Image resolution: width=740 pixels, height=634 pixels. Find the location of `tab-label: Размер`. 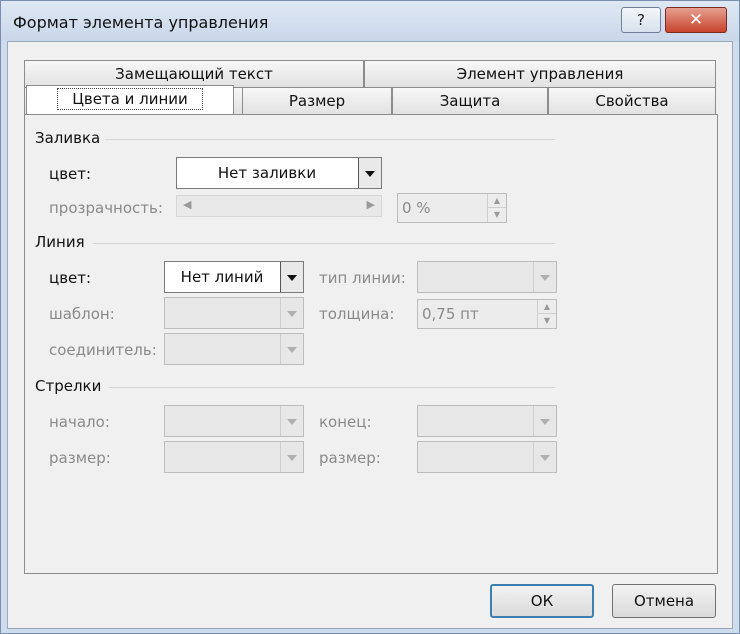

tab-label: Размер is located at coordinates (317, 101).